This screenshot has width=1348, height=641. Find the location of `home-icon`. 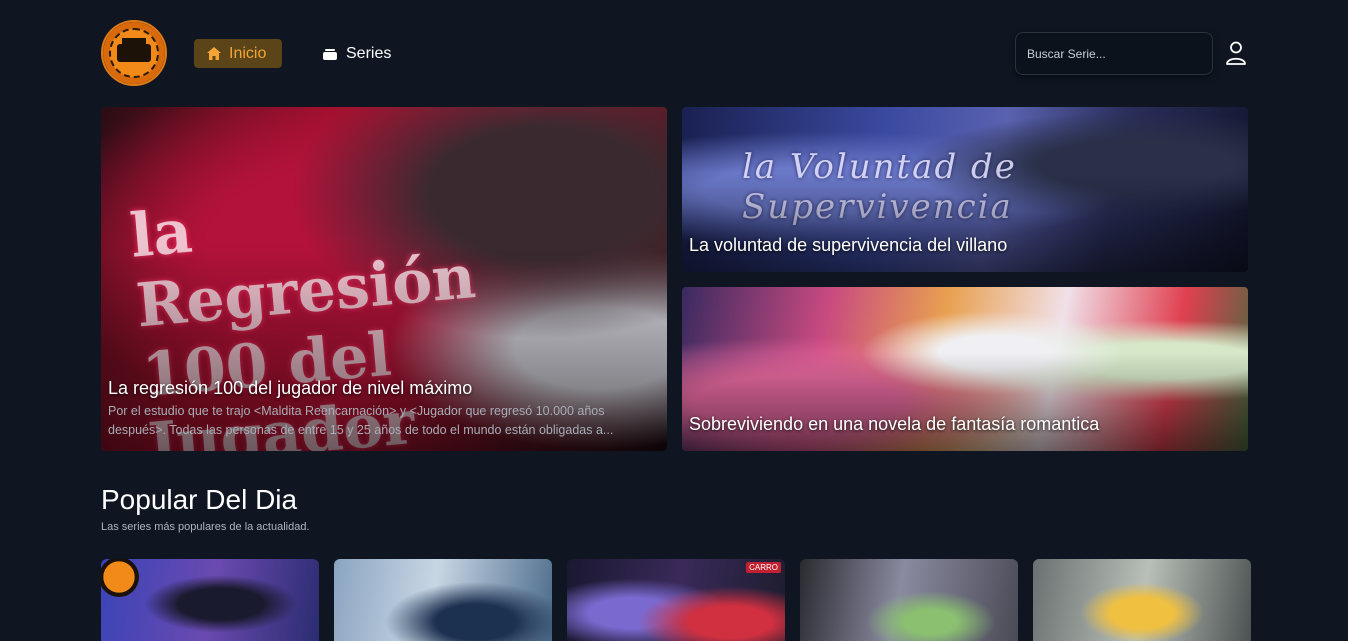

home-icon is located at coordinates (214, 53).